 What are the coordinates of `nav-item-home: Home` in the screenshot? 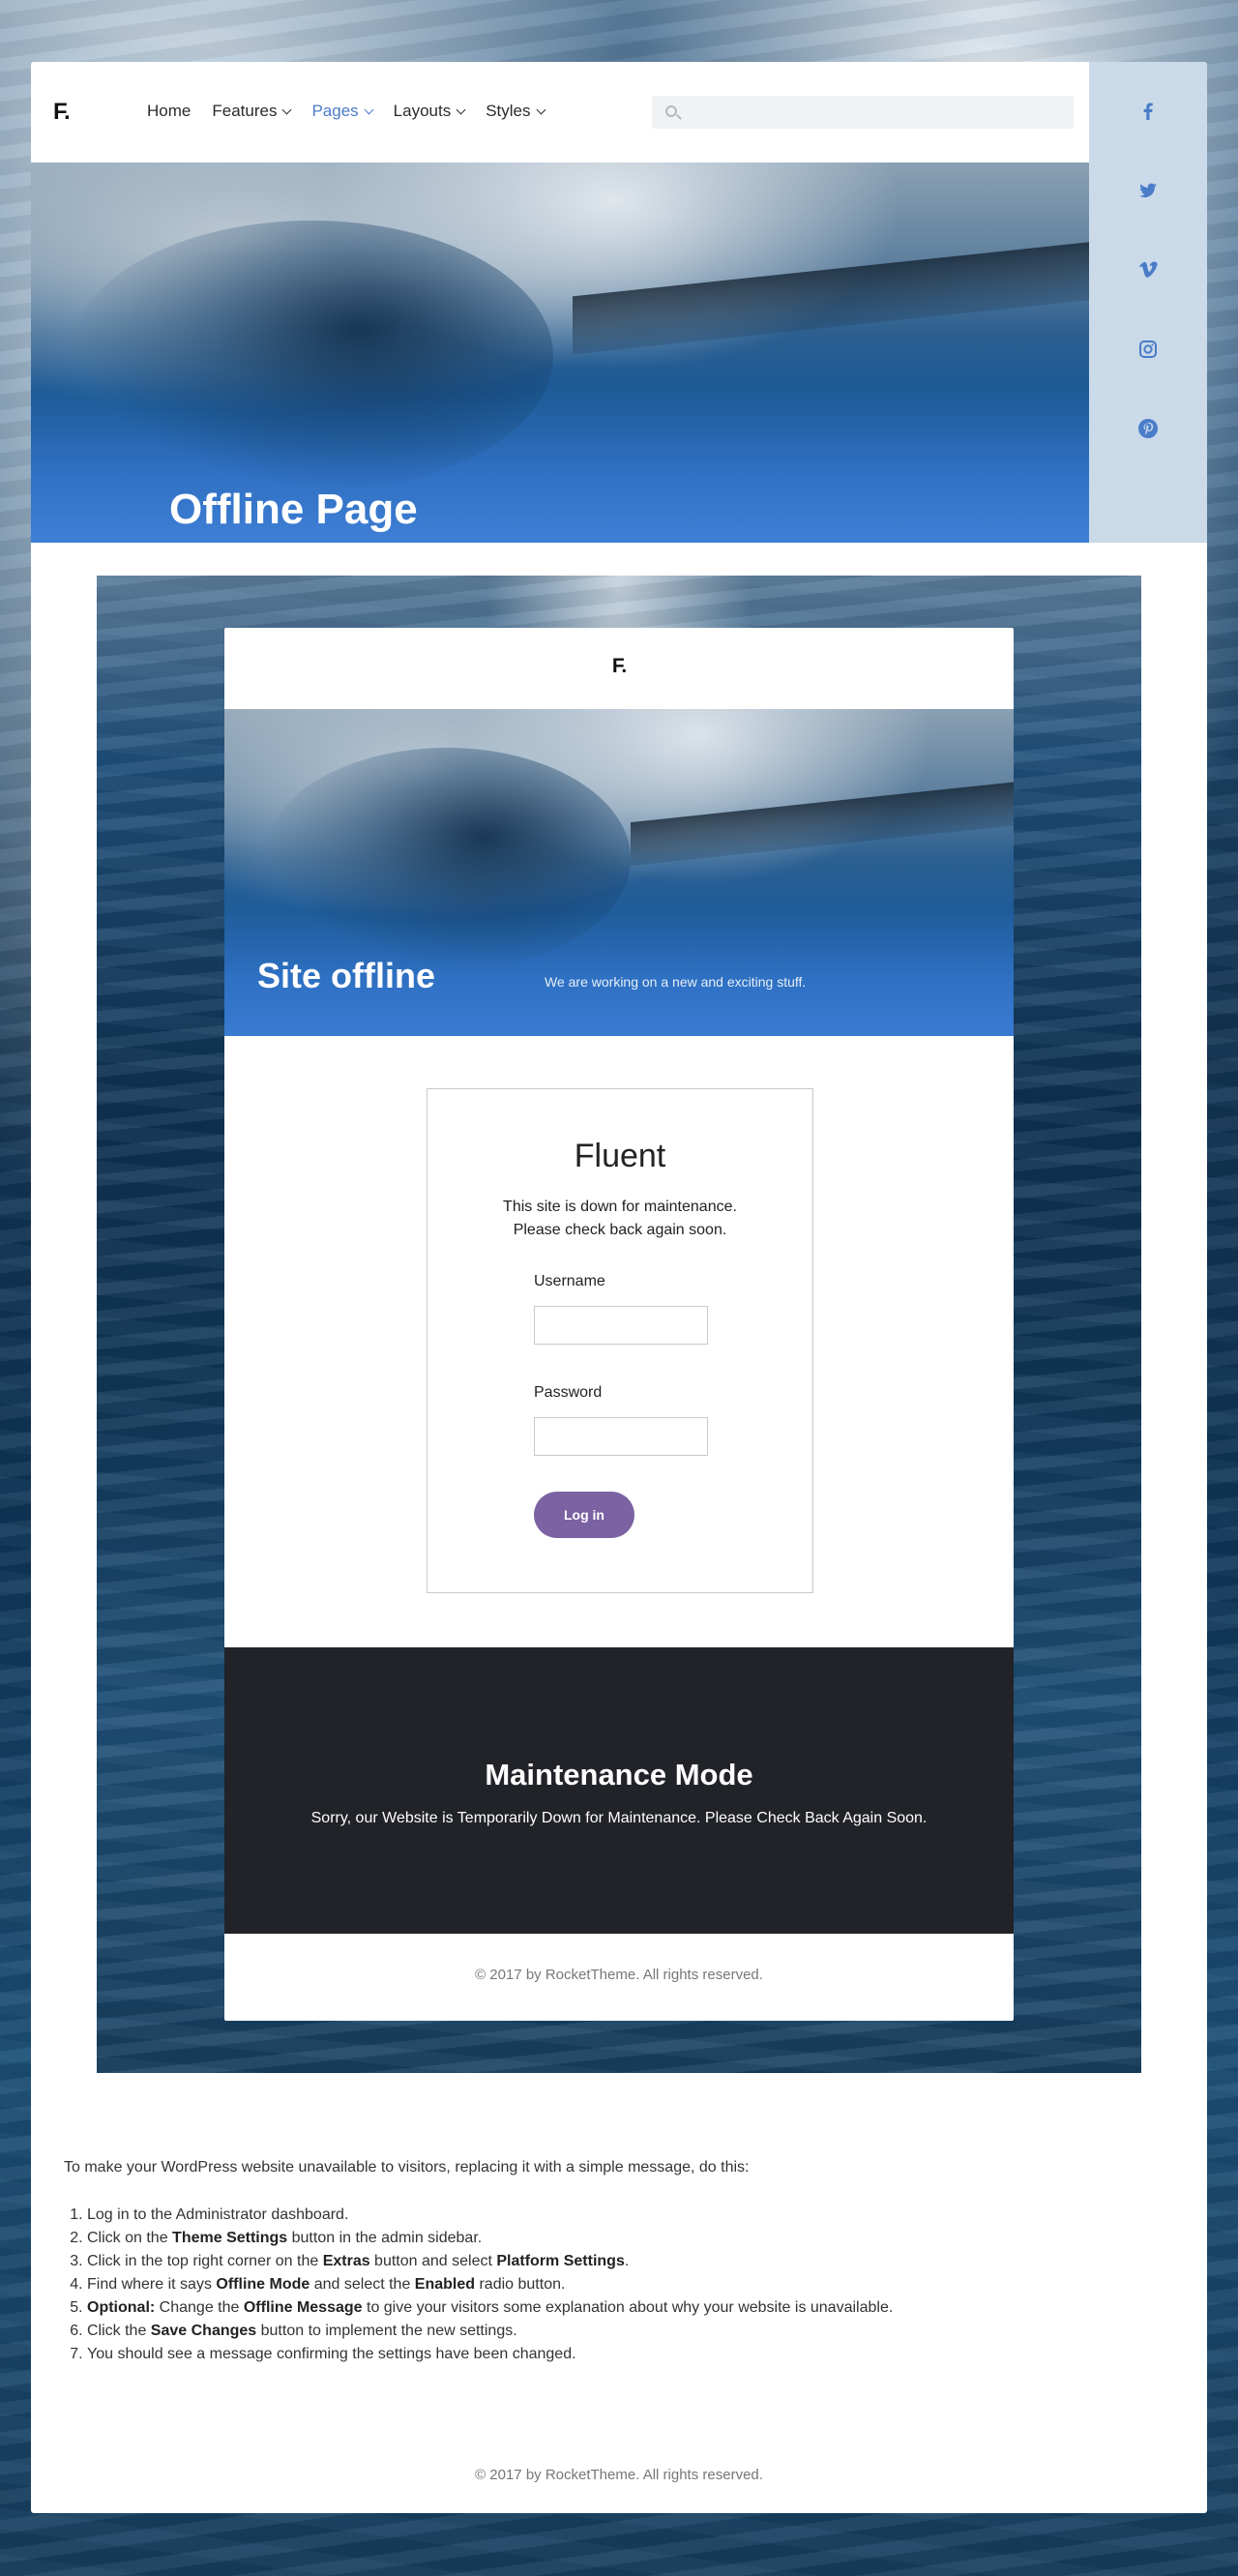 It's located at (169, 111).